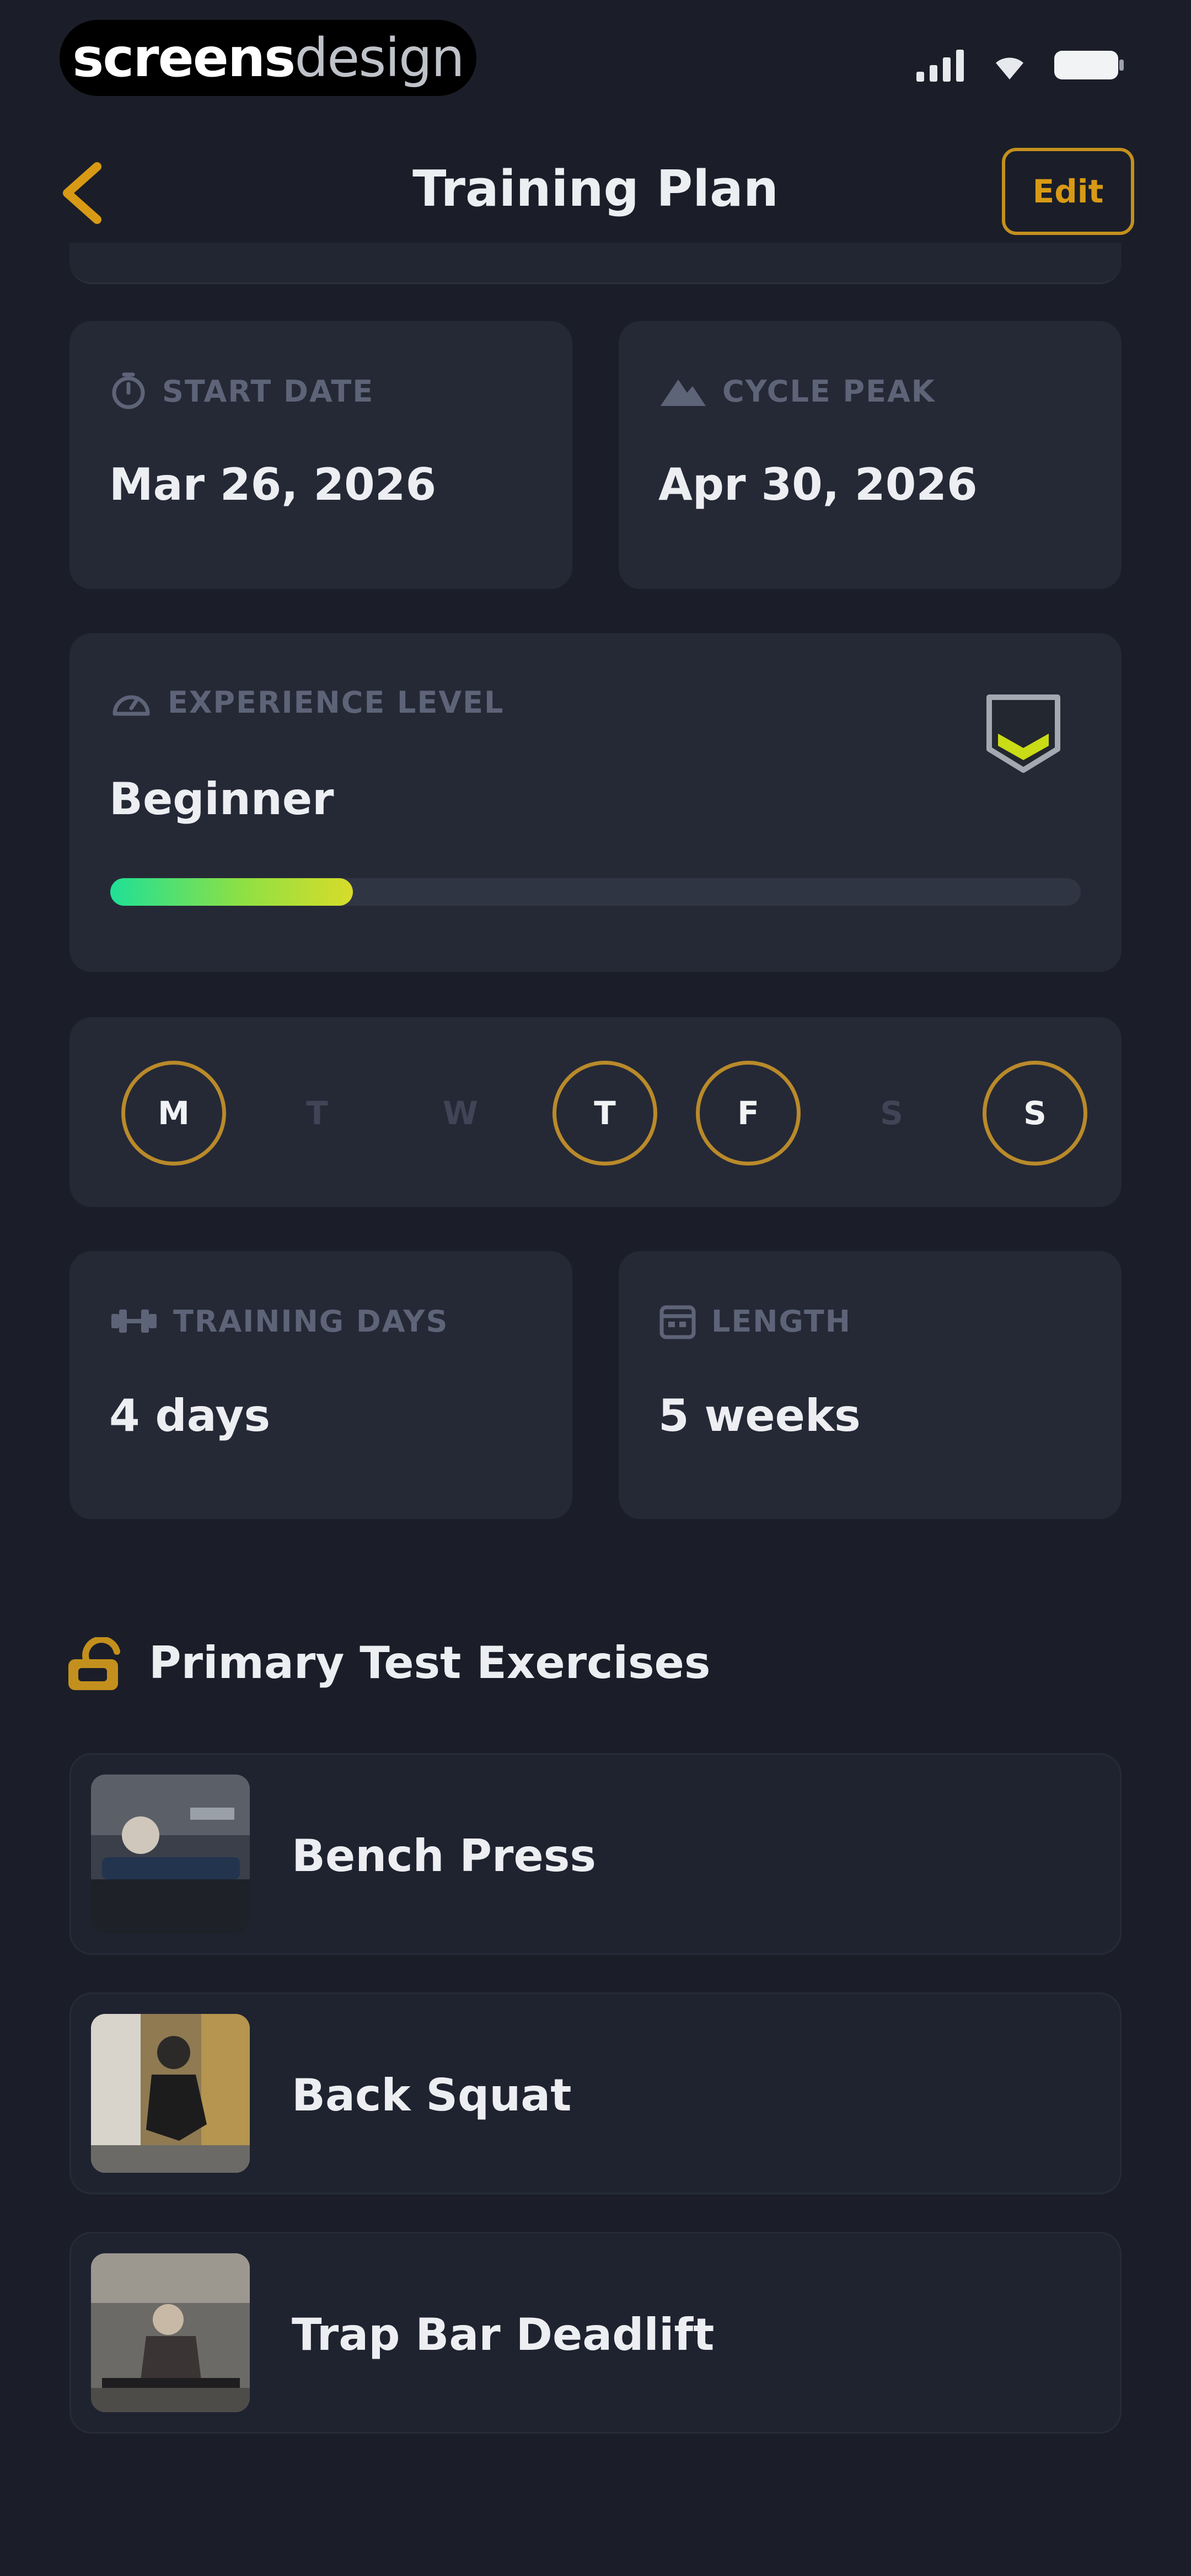 This screenshot has width=1191, height=2576. I want to click on training-days-label-row: TRAINING DAYS, so click(278, 1321).